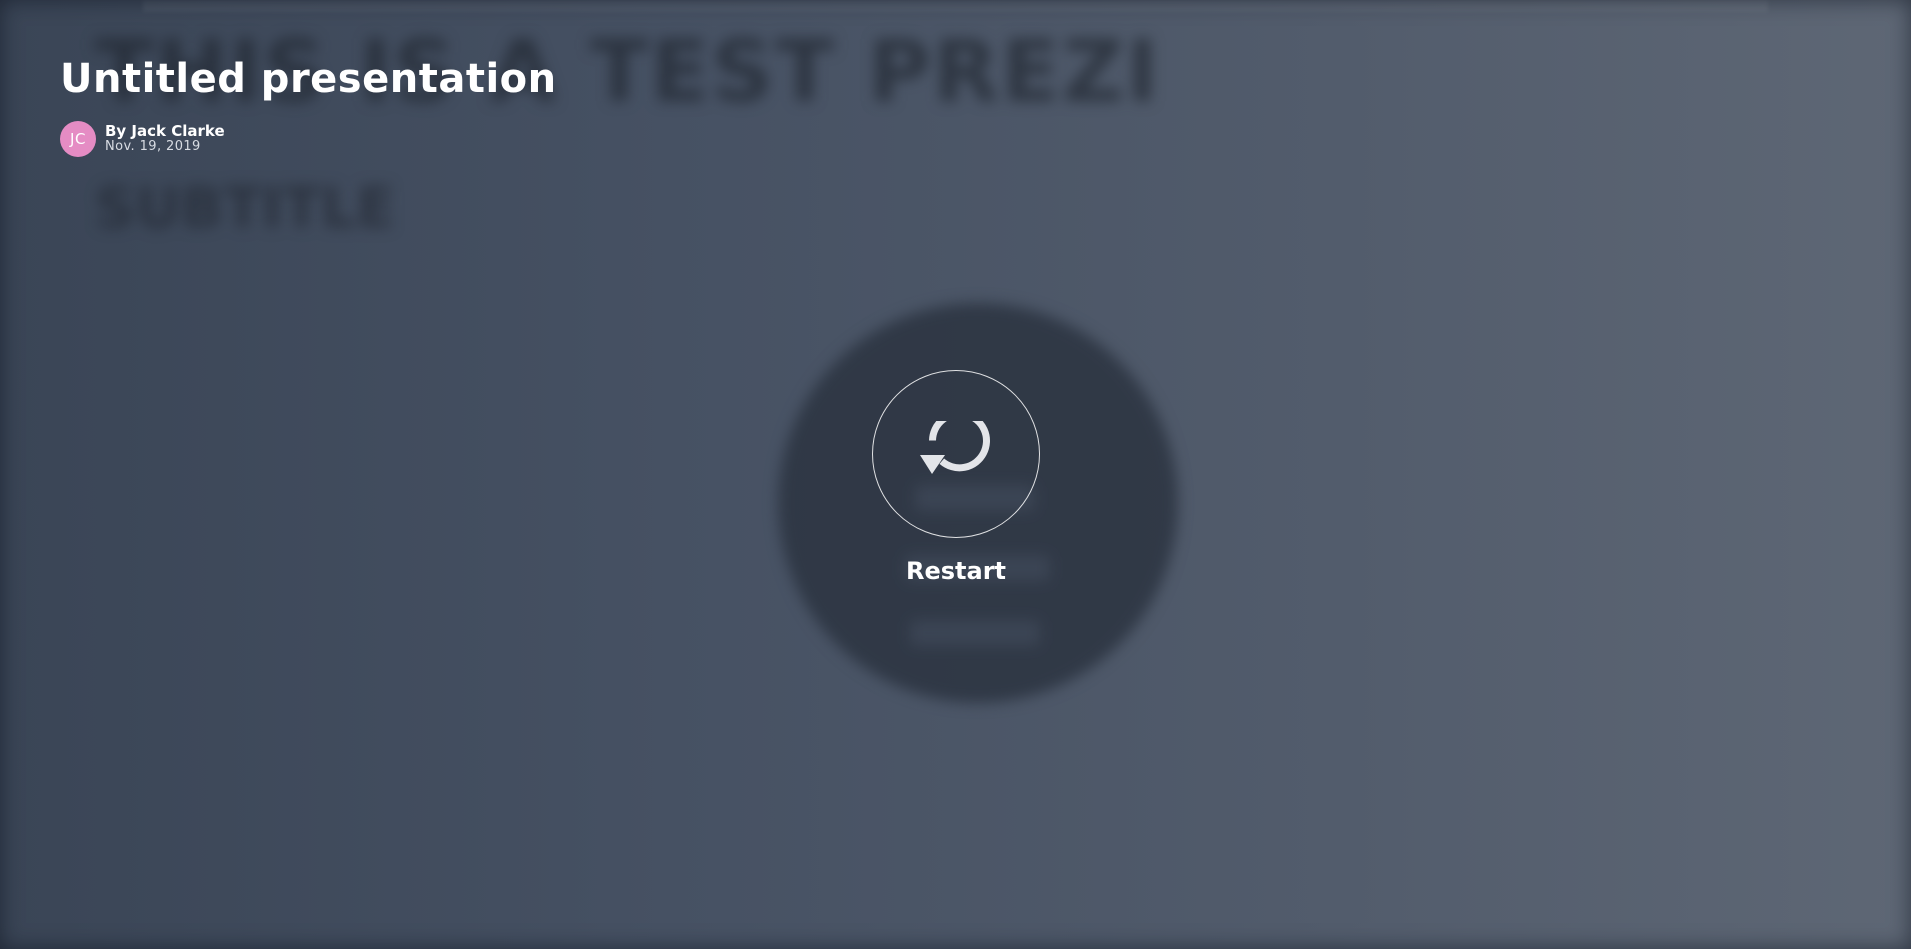  What do you see at coordinates (975, 633) in the screenshot?
I see `slide-text-line-blurred` at bounding box center [975, 633].